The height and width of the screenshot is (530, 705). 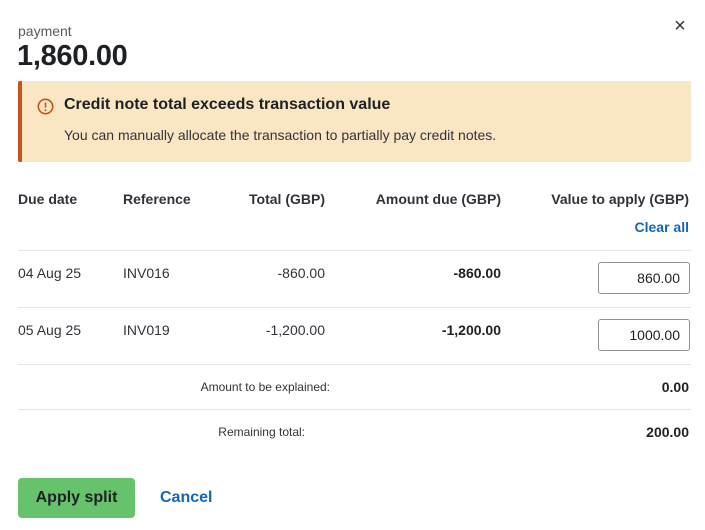 What do you see at coordinates (680, 26) in the screenshot?
I see `close-icon: ×` at bounding box center [680, 26].